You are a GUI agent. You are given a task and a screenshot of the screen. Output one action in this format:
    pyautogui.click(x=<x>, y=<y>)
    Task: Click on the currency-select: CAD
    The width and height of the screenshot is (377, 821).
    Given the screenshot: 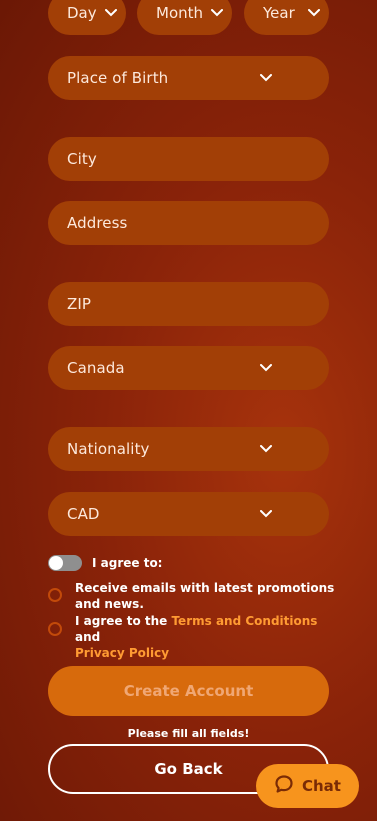 What is the action you would take?
    pyautogui.click(x=188, y=514)
    